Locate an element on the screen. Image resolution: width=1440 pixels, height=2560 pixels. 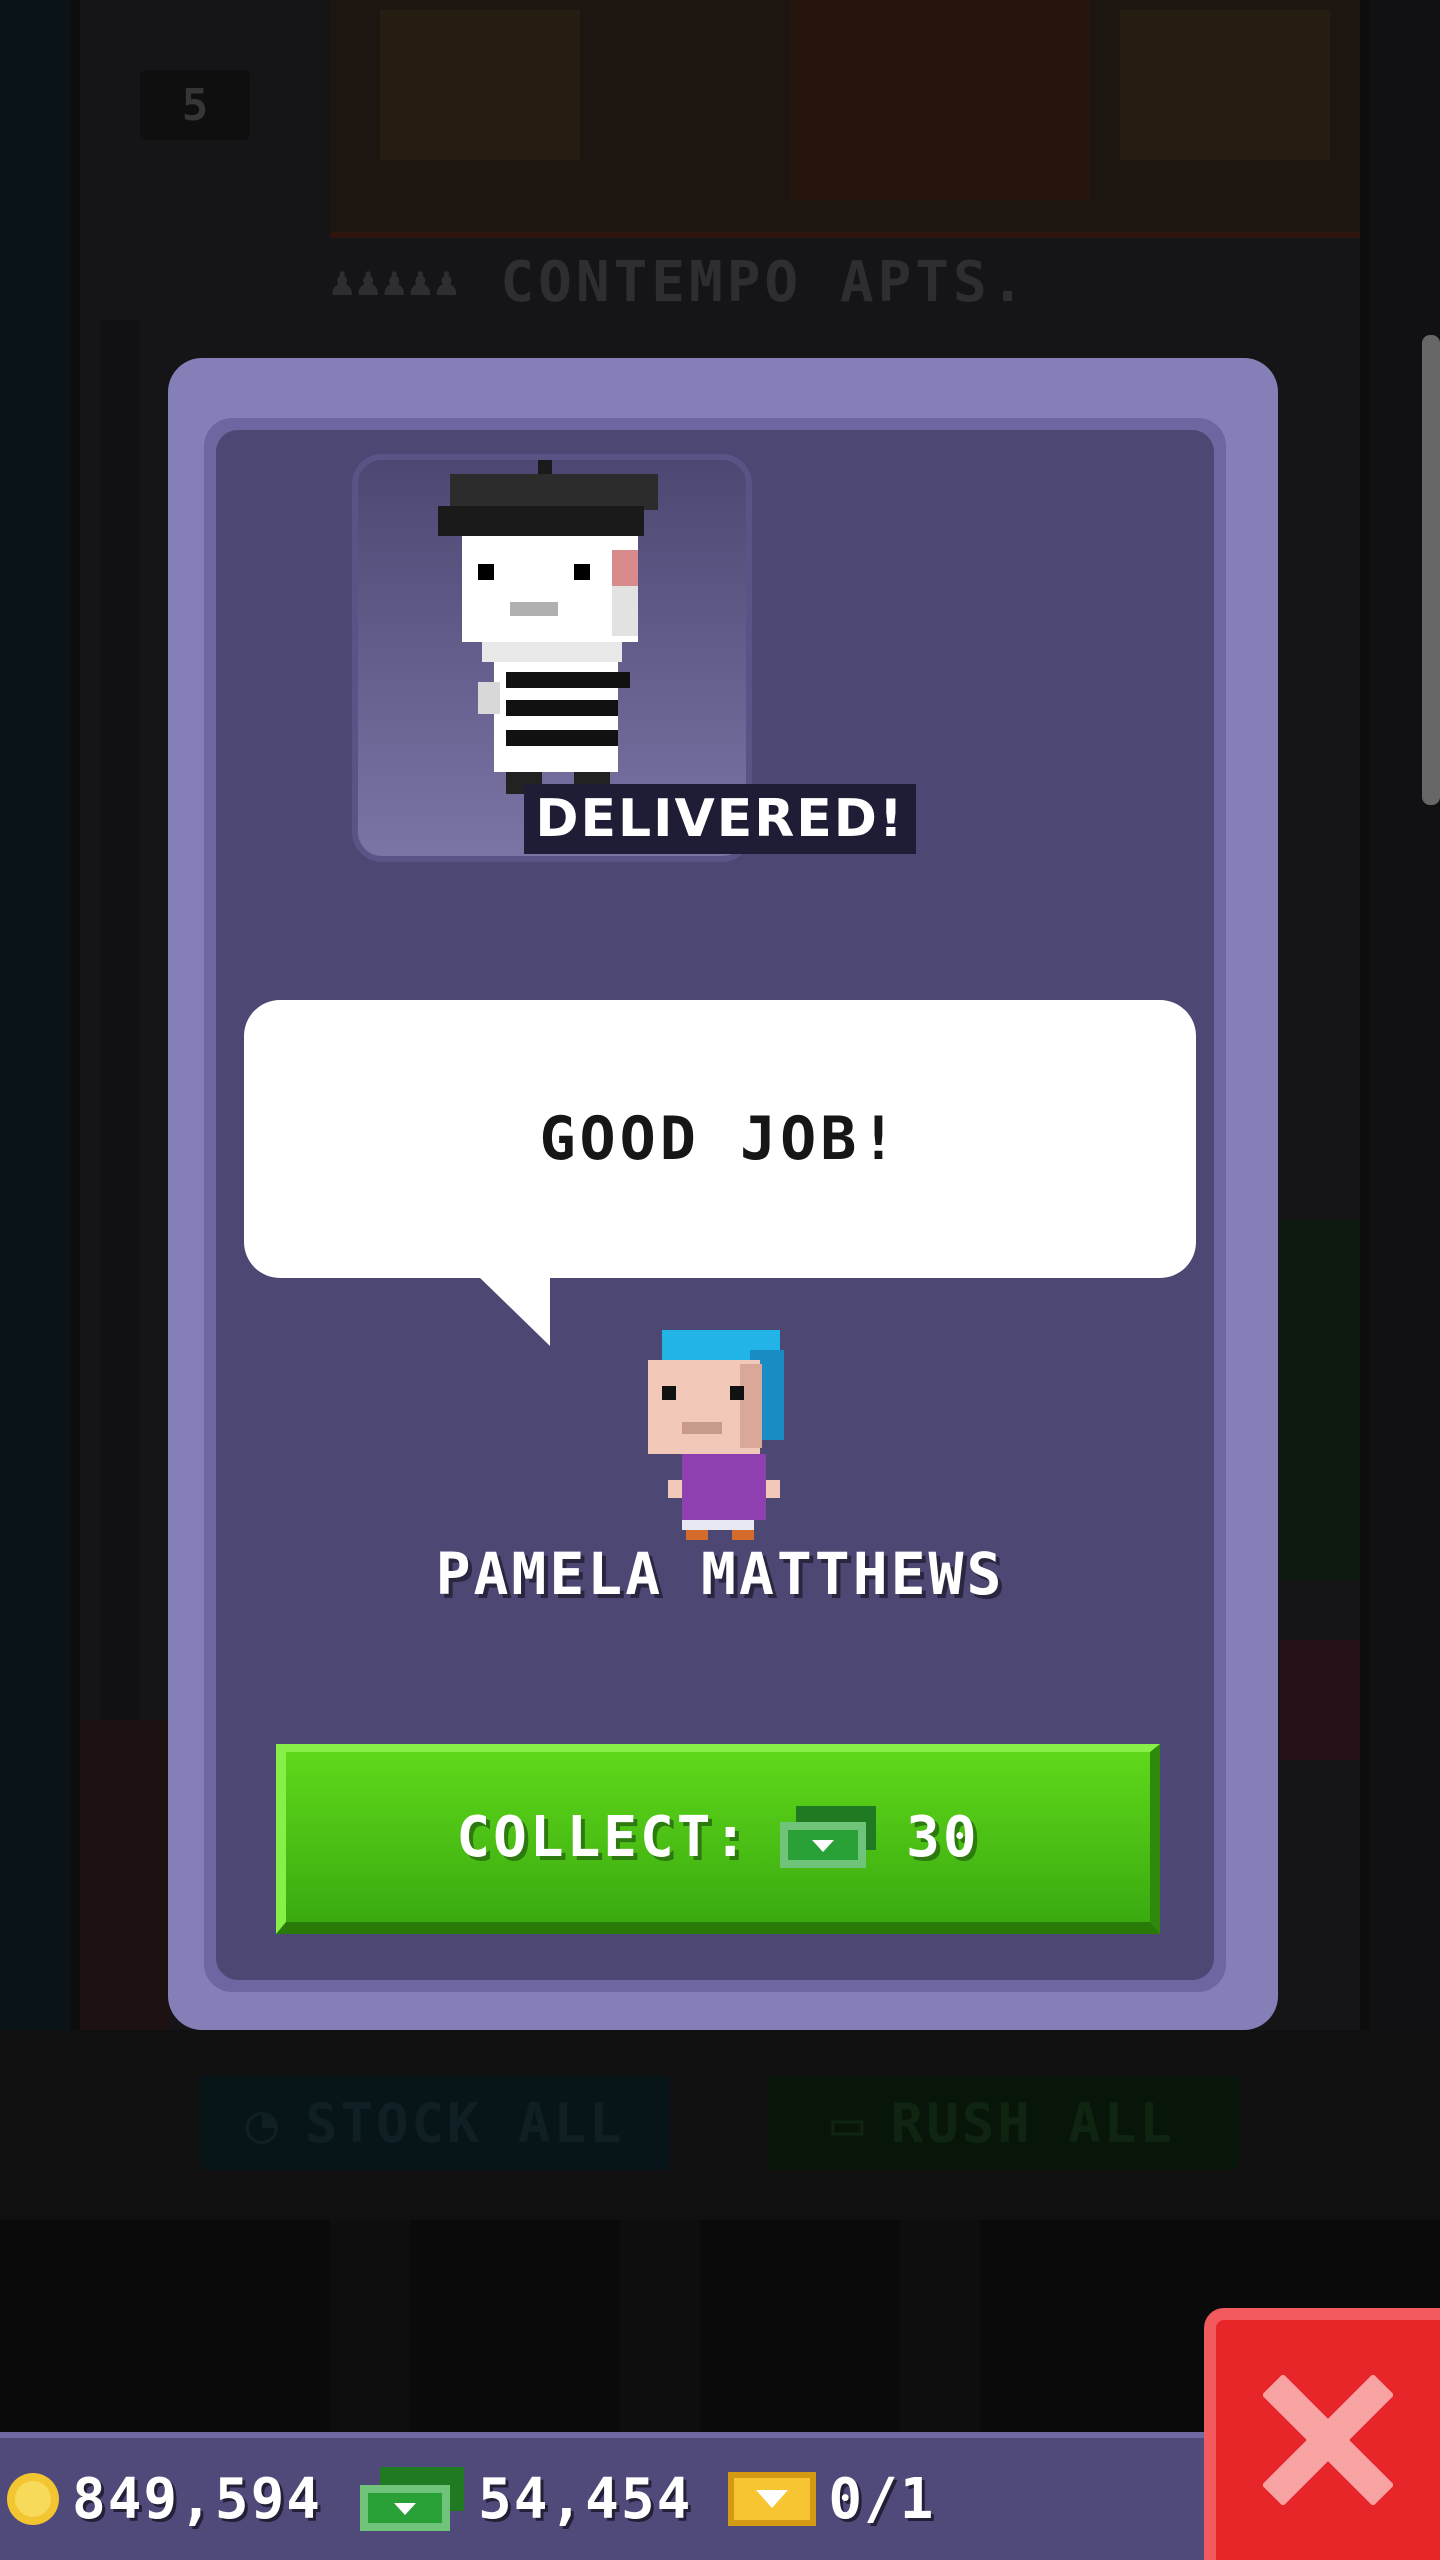
close-button is located at coordinates (1322, 2434).